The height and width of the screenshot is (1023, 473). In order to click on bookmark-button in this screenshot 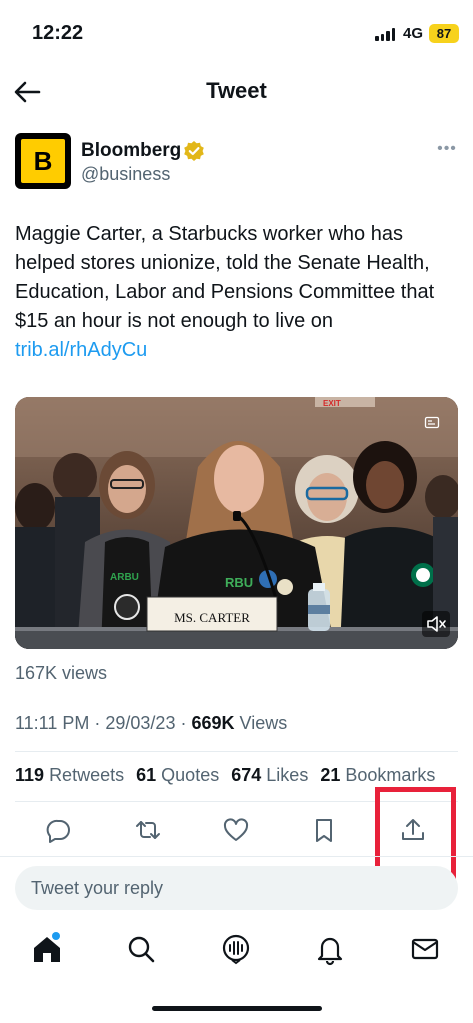, I will do `click(324, 830)`.